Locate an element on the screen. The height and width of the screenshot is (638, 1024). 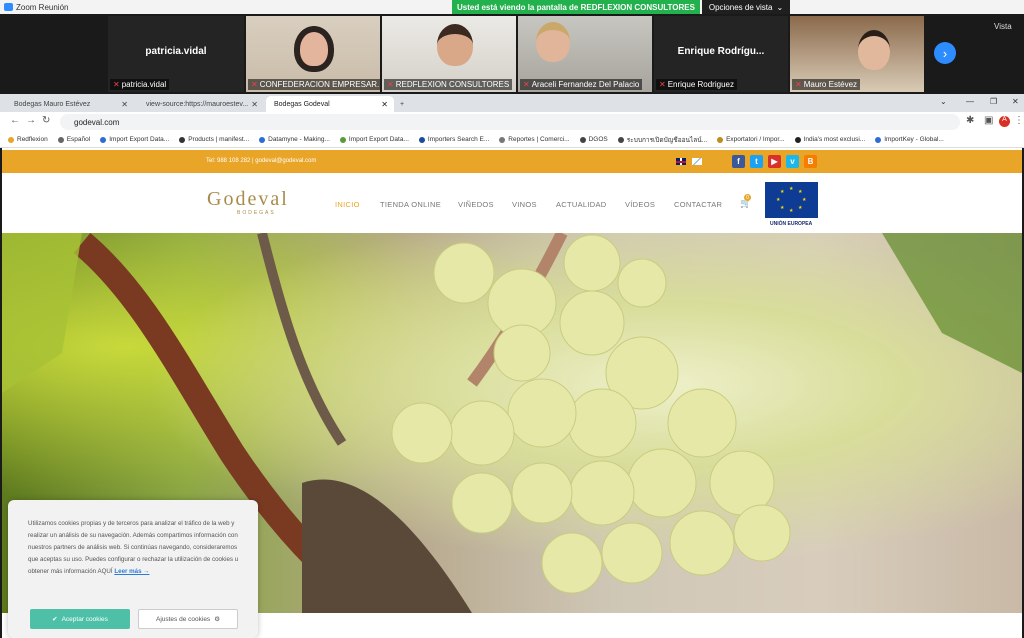
bookmark-item: Redflexion is located at coordinates (28, 139).